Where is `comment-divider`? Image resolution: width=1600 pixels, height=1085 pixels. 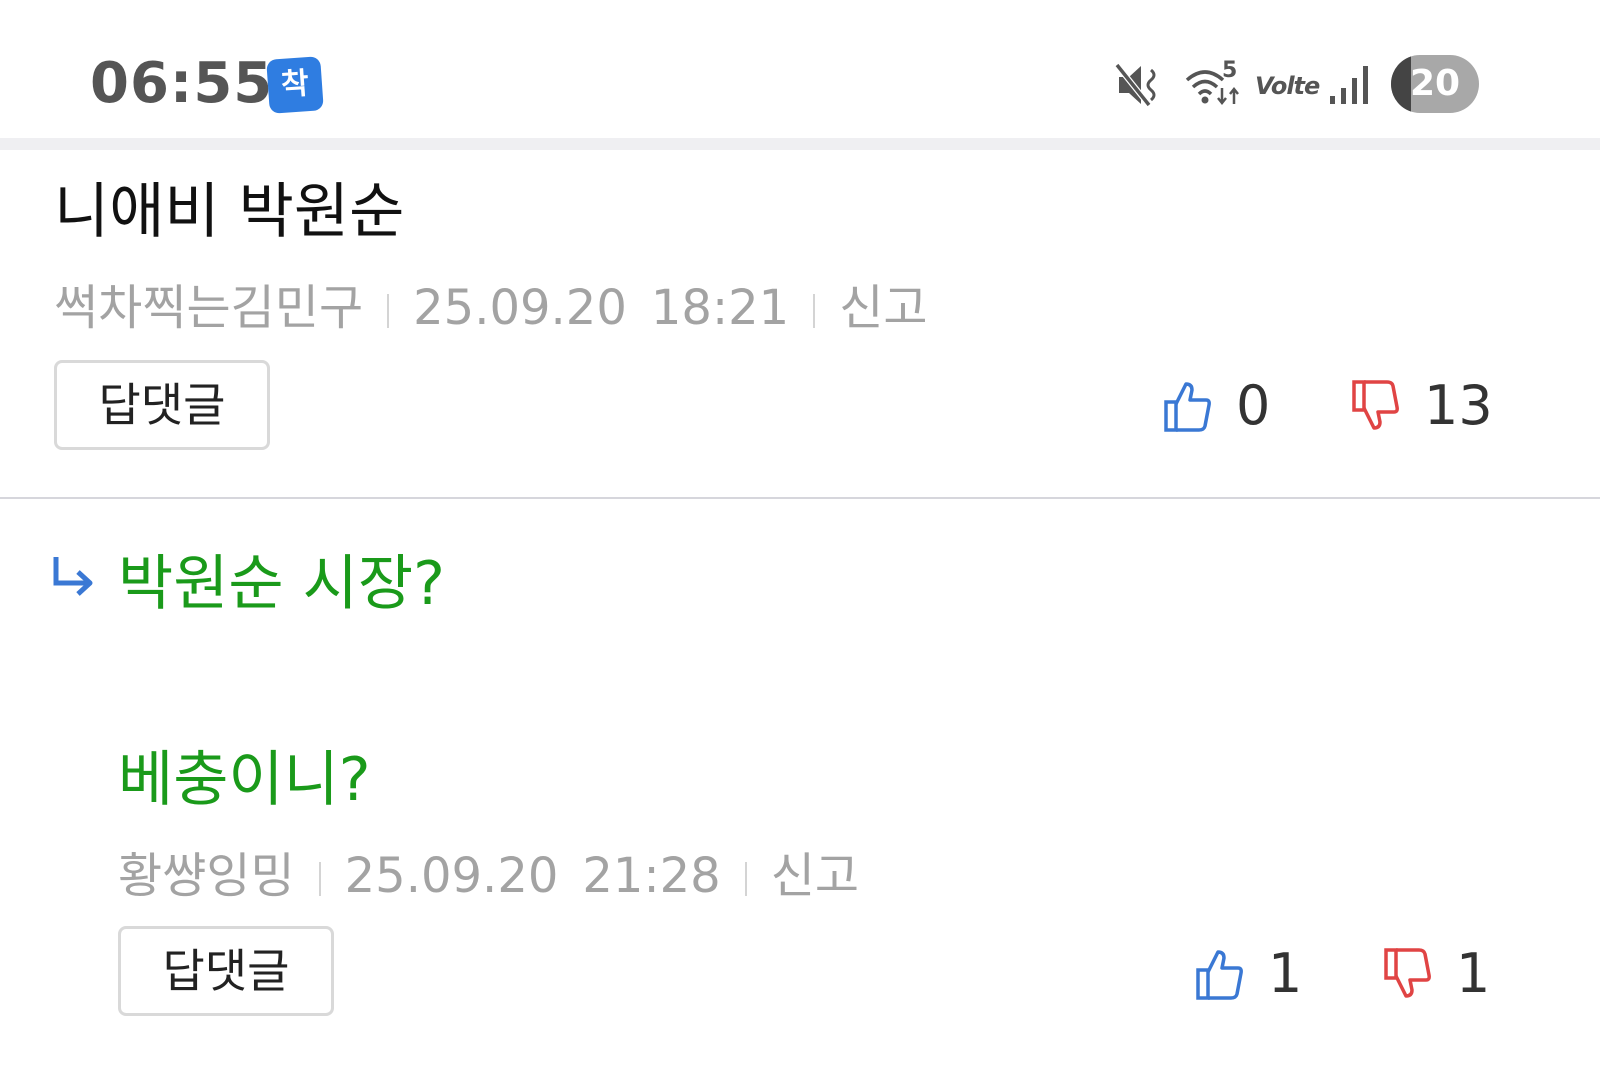
comment-divider is located at coordinates (800, 498).